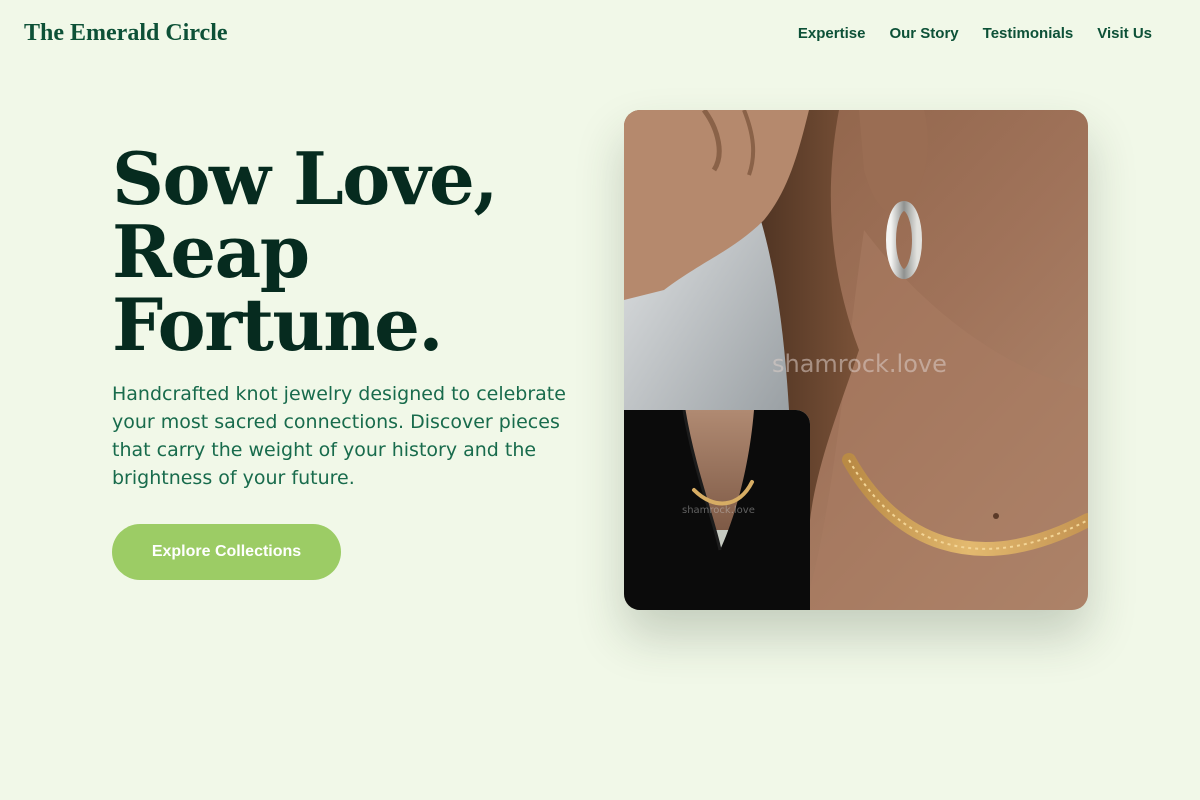 The height and width of the screenshot is (800, 1200). Describe the element at coordinates (1028, 34) in the screenshot. I see `nav-link-testimonials: Testimonials` at that location.